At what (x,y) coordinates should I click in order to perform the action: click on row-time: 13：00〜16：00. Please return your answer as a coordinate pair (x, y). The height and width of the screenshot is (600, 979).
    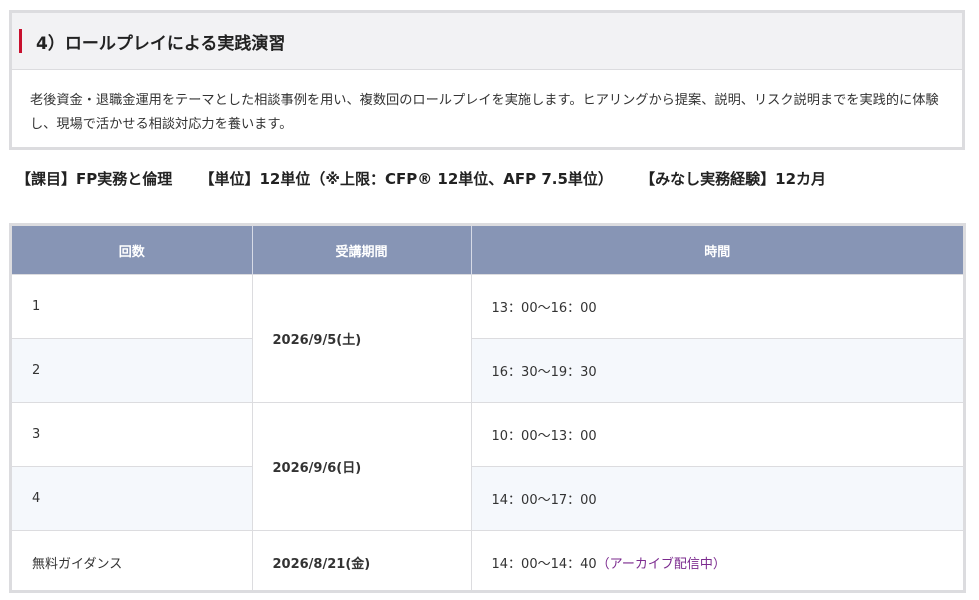
    Looking at the image, I should click on (717, 306).